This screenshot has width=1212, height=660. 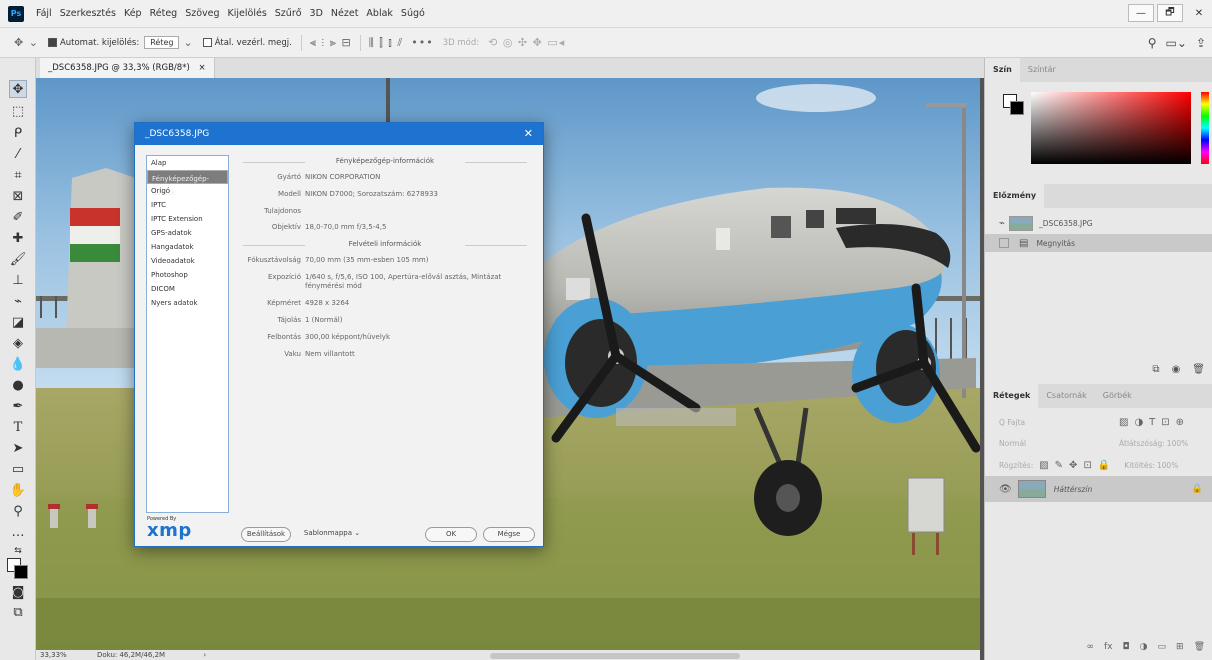 What do you see at coordinates (187, 289) in the screenshot?
I see `category-dicom: DICOM` at bounding box center [187, 289].